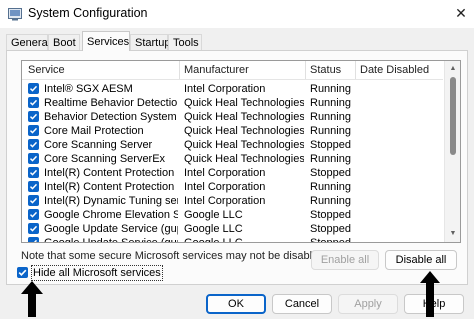  I want to click on cancel-button: Cancel, so click(302, 304).